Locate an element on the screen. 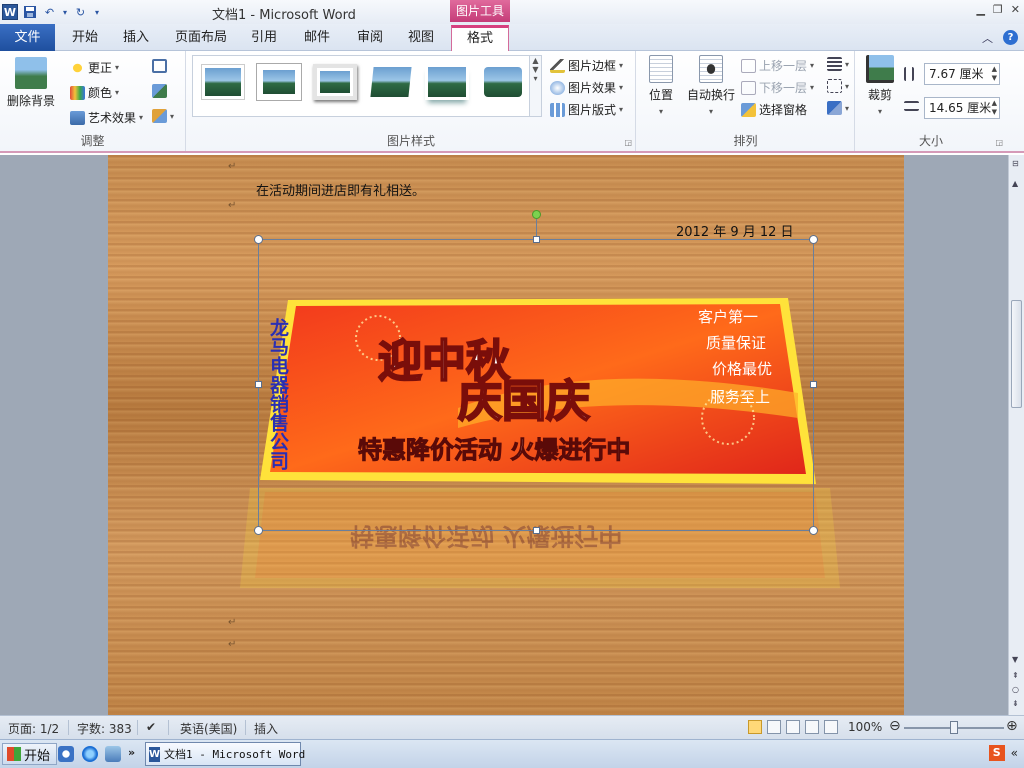  taskbar-word-task: W 文档1 - Microsoft Word is located at coordinates (225, 754).